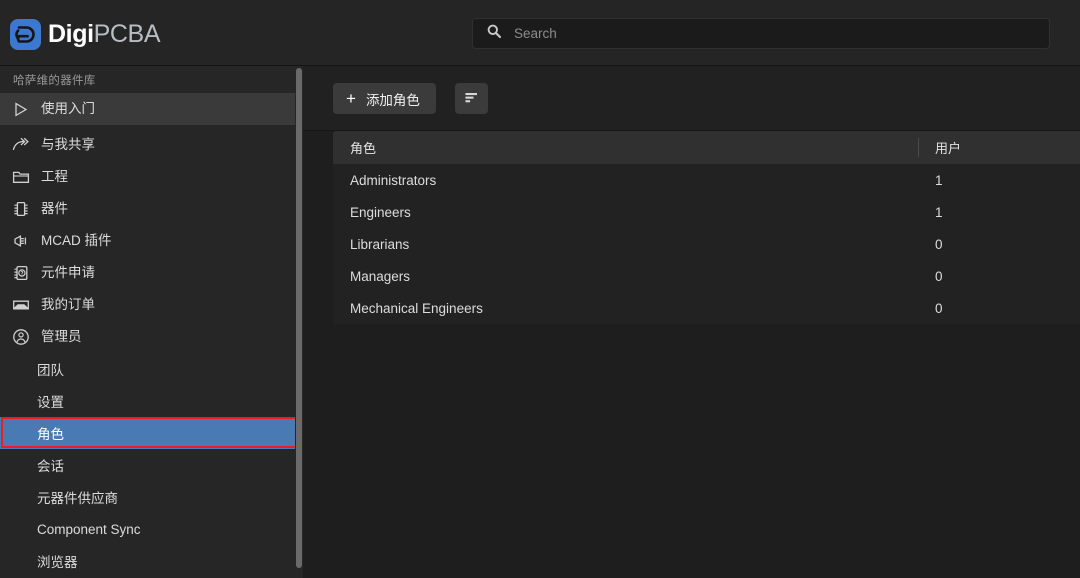 This screenshot has height=578, width=1080. What do you see at coordinates (20, 145) in the screenshot?
I see `share-arrow-icon` at bounding box center [20, 145].